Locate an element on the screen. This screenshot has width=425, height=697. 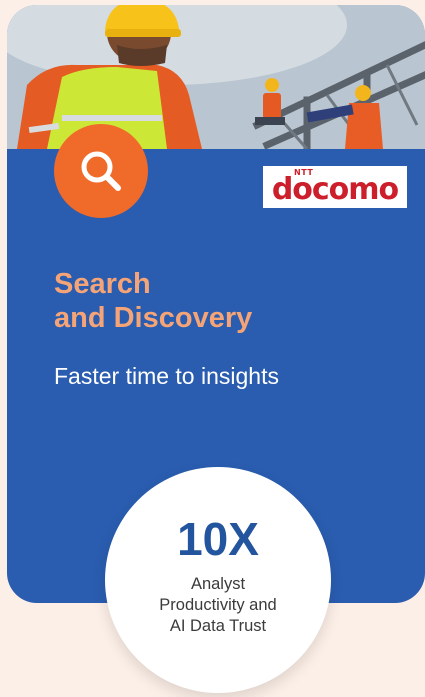
stat-label: Analyst Productivity and AI Data Trust is located at coordinates (218, 605).